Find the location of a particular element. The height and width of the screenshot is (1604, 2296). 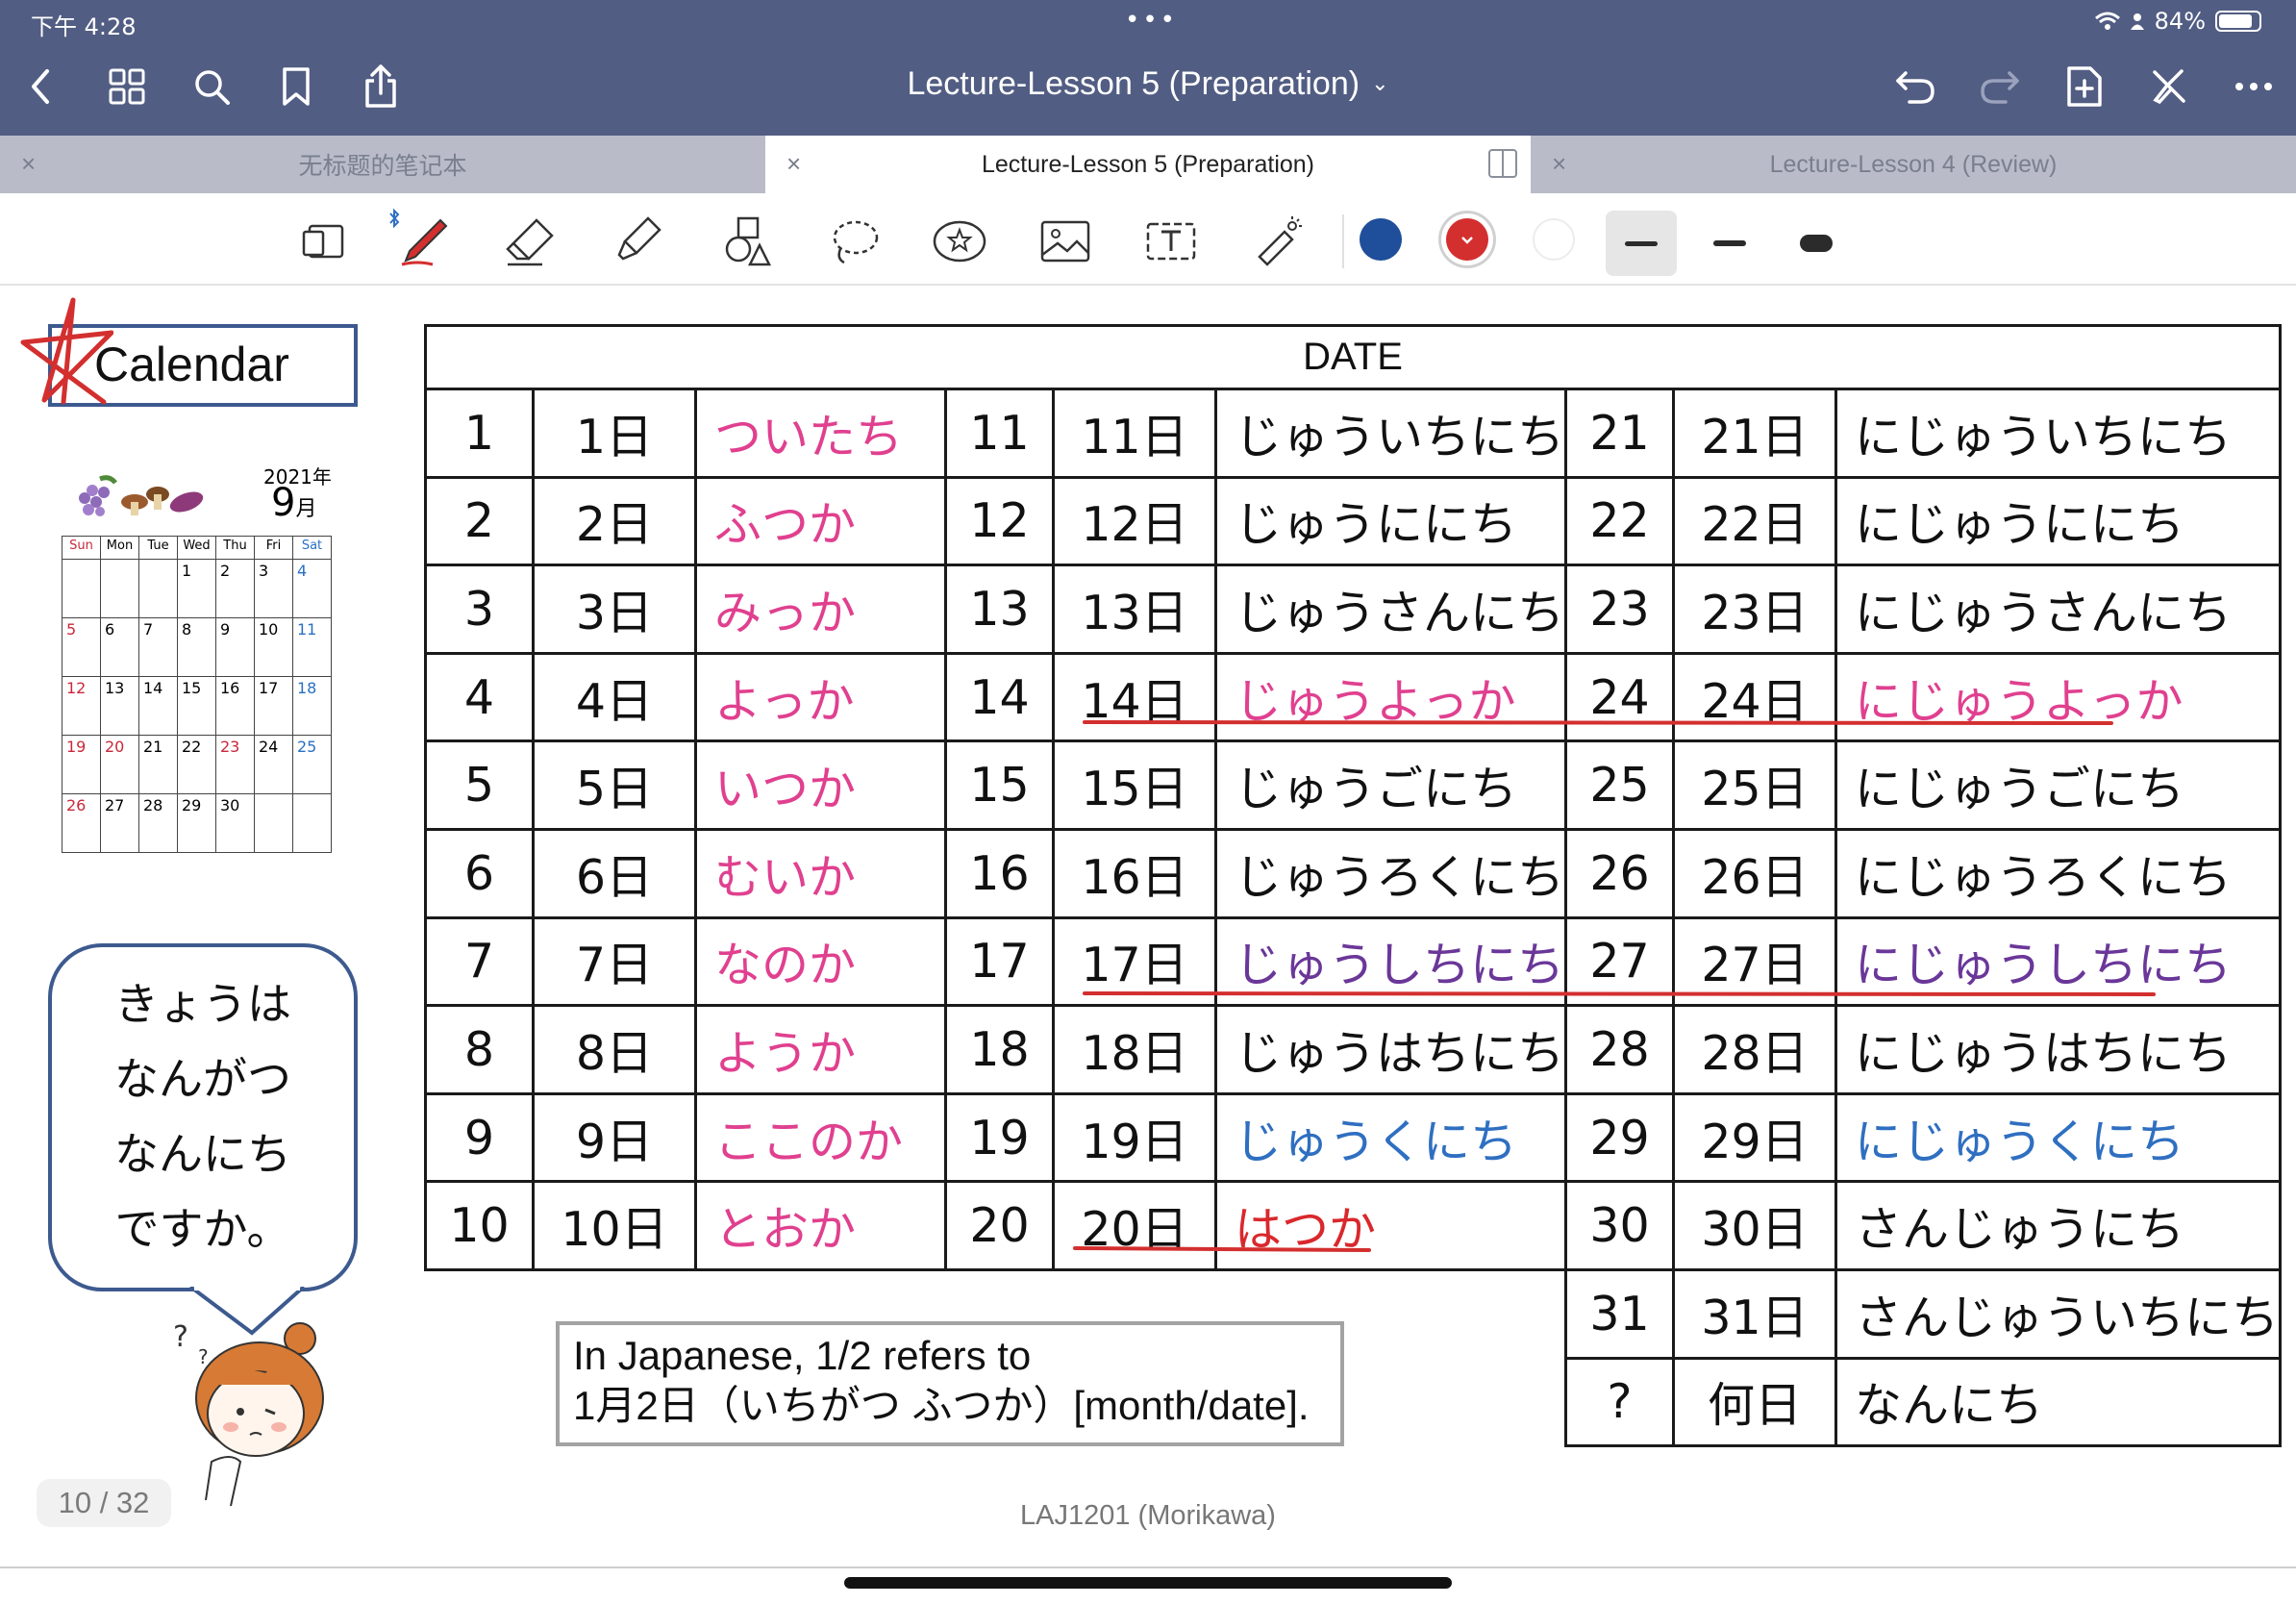

day-reading: むいか is located at coordinates (820, 873).